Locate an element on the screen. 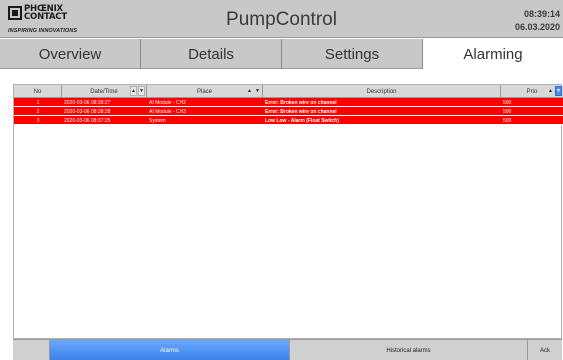 The image size is (563, 360). column-label-place: Place is located at coordinates (204, 91).